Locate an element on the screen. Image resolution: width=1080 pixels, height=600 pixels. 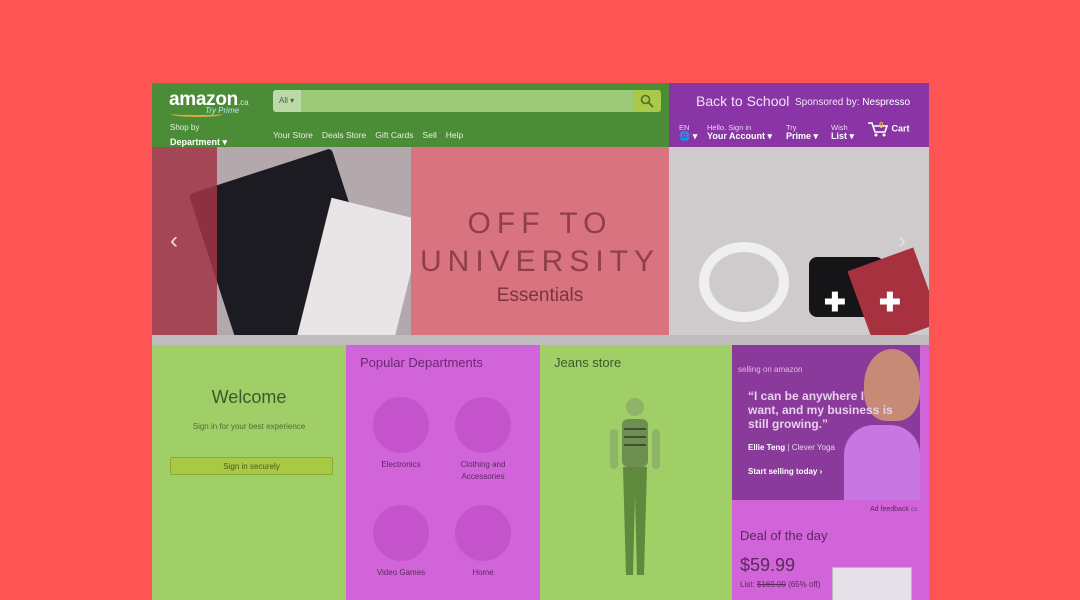
search-button is located at coordinates (647, 101).